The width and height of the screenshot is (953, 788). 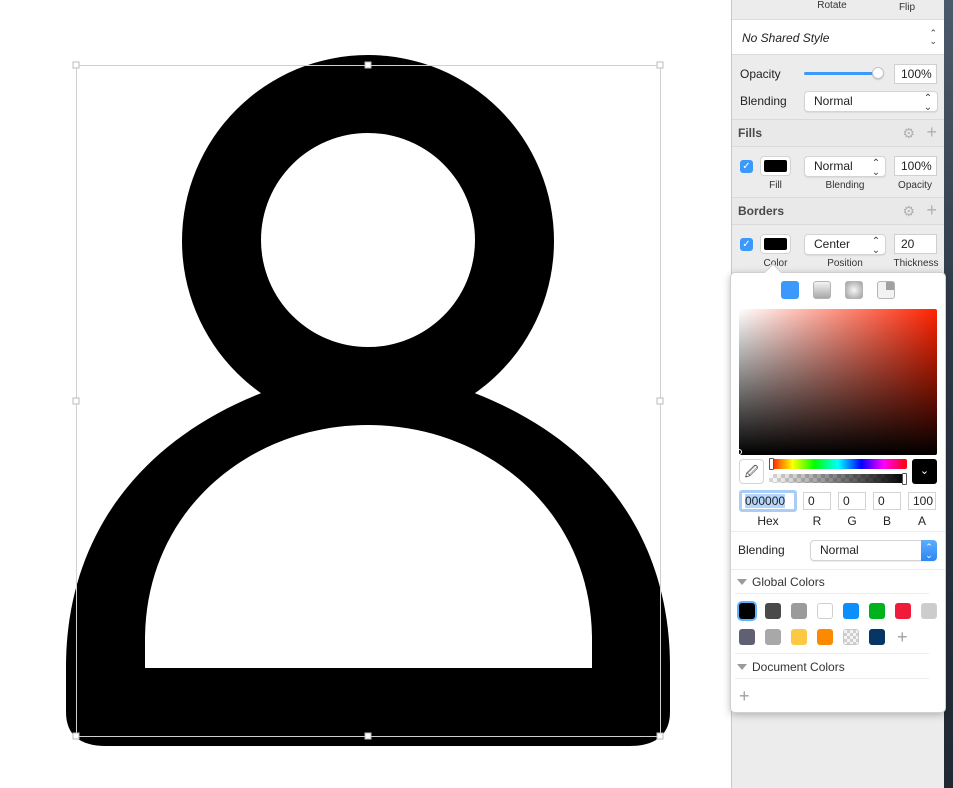 I want to click on fill-type-radial-gradient, so click(x=854, y=290).